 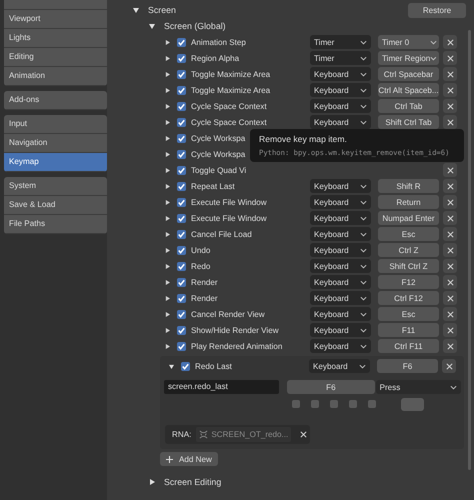 What do you see at coordinates (408, 218) in the screenshot?
I see `key-button: Numpad Enter` at bounding box center [408, 218].